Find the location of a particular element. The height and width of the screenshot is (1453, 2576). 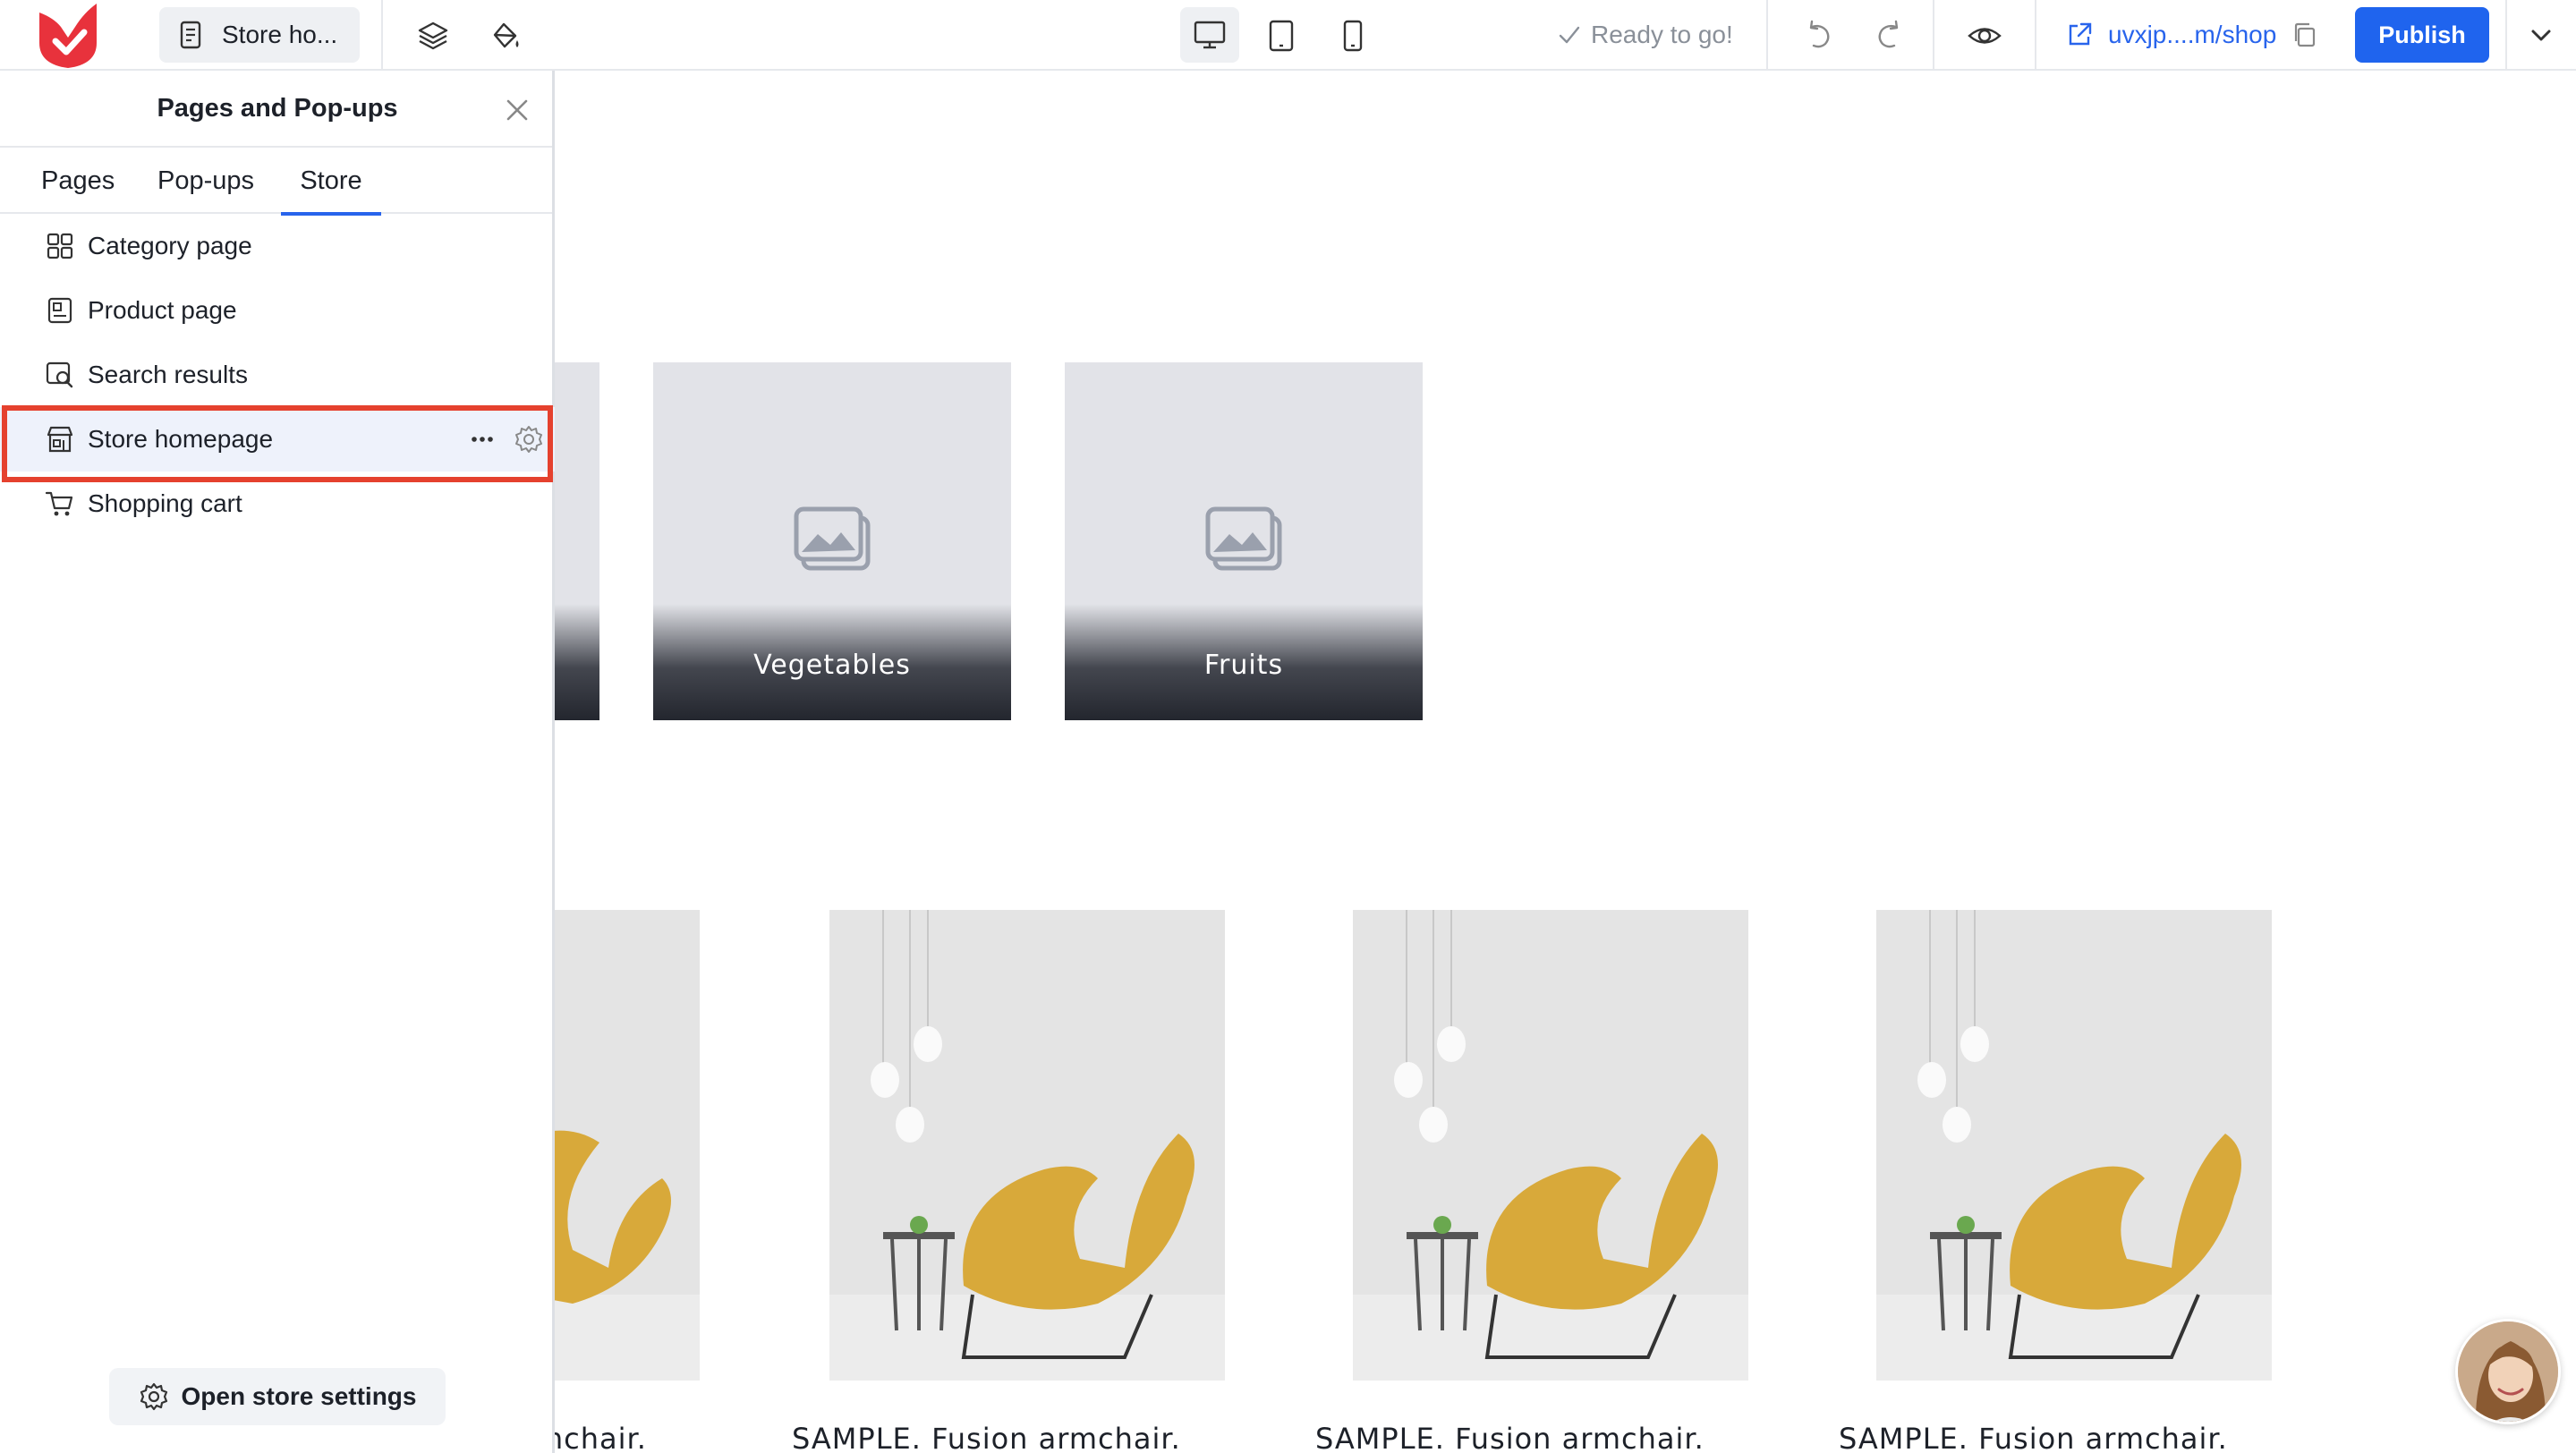

category-card-fruits: Fruits is located at coordinates (1244, 541).